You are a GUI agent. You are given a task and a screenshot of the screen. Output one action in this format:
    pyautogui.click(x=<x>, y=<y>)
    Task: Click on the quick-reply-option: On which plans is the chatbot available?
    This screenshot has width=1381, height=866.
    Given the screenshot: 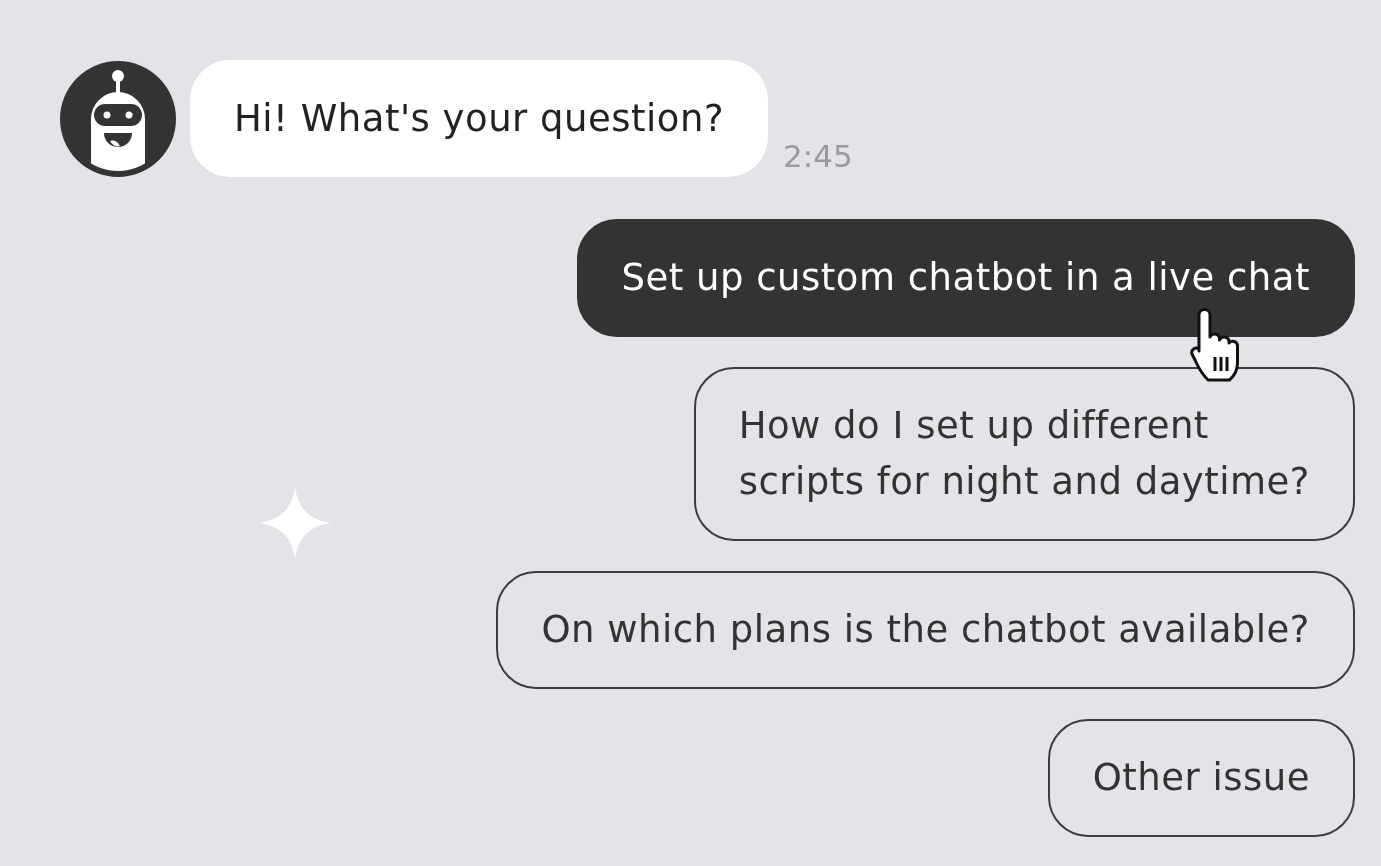 What is the action you would take?
    pyautogui.click(x=925, y=630)
    